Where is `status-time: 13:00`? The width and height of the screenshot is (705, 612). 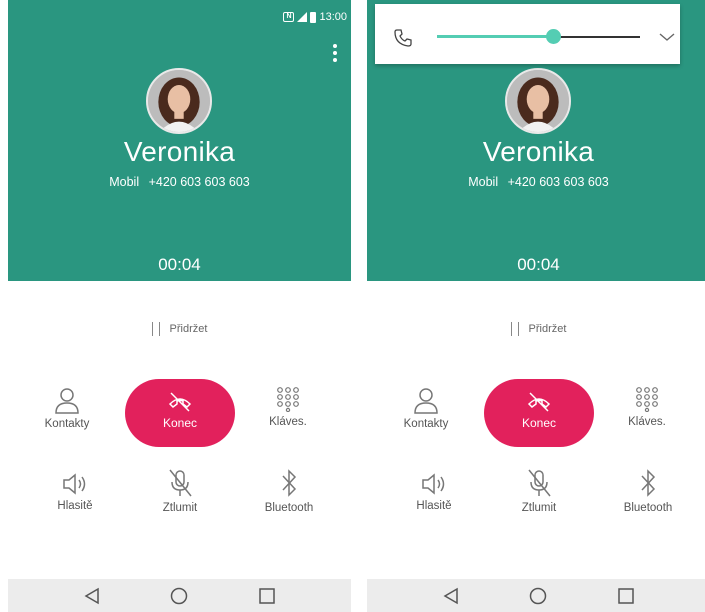 status-time: 13:00 is located at coordinates (333, 17).